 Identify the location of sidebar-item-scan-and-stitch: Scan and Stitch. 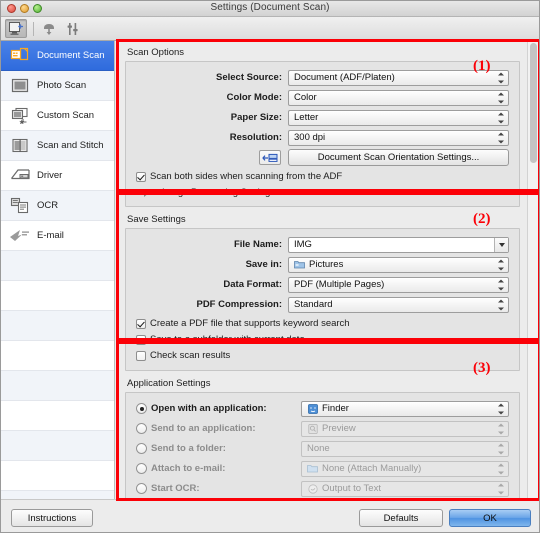
(57, 146).